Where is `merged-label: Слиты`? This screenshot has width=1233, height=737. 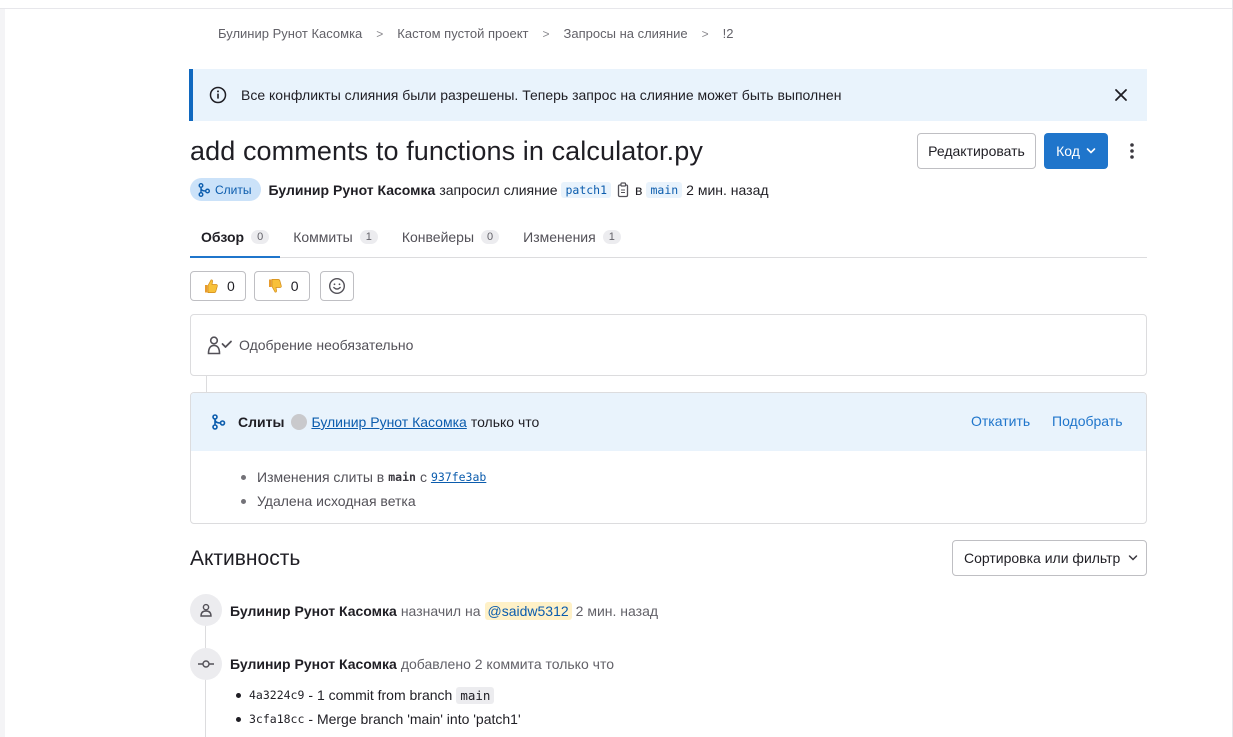 merged-label: Слиты is located at coordinates (261, 422).